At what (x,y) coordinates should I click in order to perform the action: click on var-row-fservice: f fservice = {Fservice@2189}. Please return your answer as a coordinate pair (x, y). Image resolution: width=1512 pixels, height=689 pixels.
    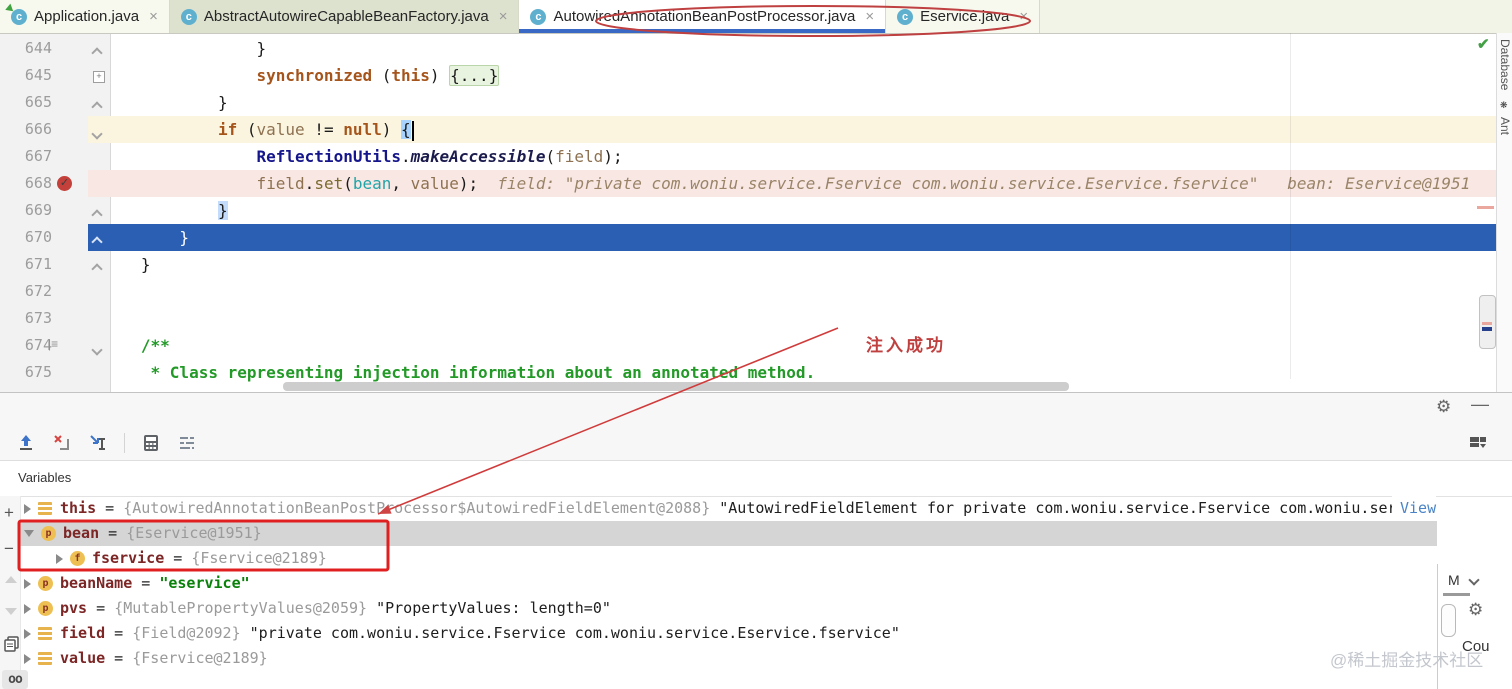
    Looking at the image, I should click on (728, 558).